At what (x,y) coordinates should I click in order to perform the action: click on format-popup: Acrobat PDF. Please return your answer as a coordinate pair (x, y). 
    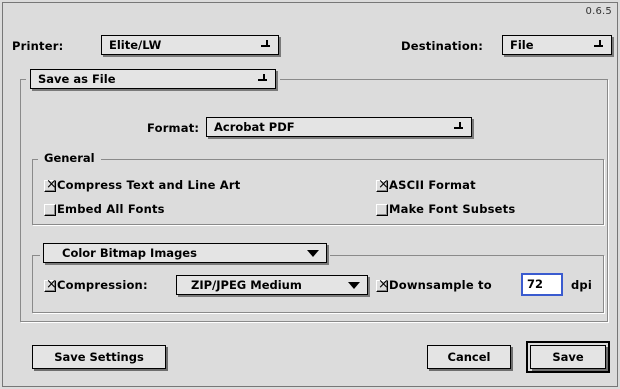
    Looking at the image, I should click on (339, 127).